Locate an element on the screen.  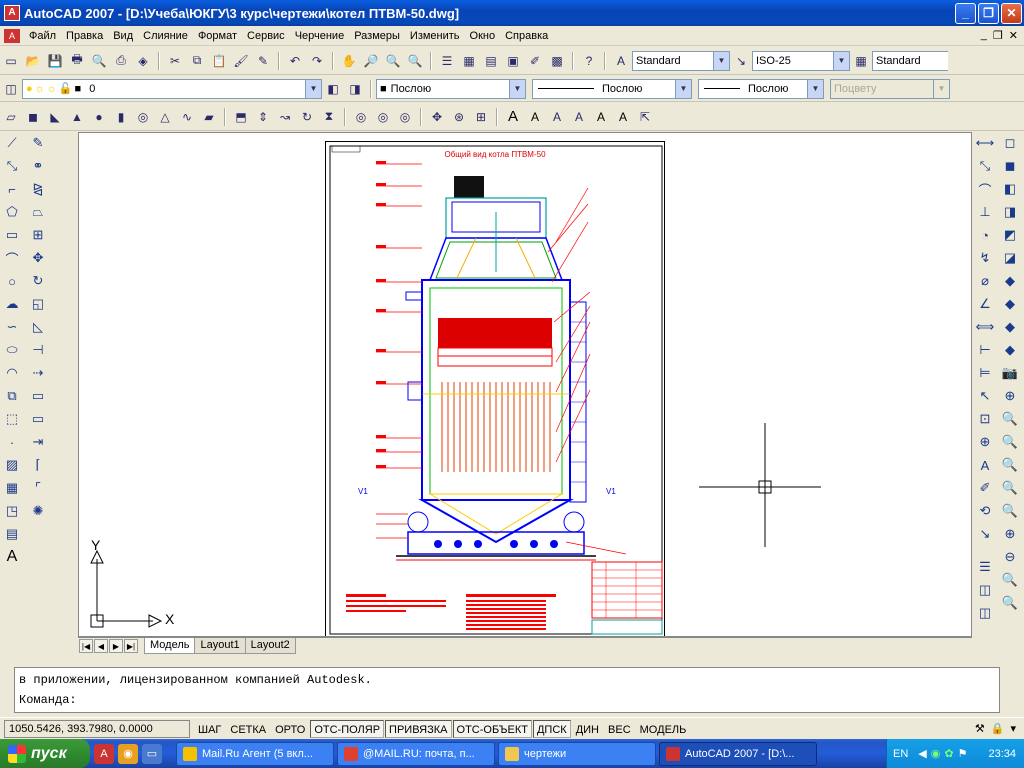
edit-text-icon: A is located at coordinates (535, 117).